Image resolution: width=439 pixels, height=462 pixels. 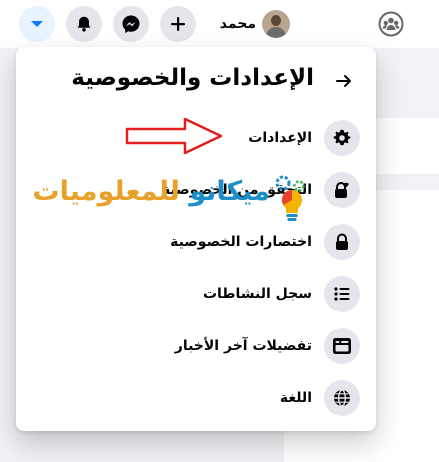 What do you see at coordinates (192, 78) in the screenshot?
I see `menu-title: الإعدادات والخصوصية` at bounding box center [192, 78].